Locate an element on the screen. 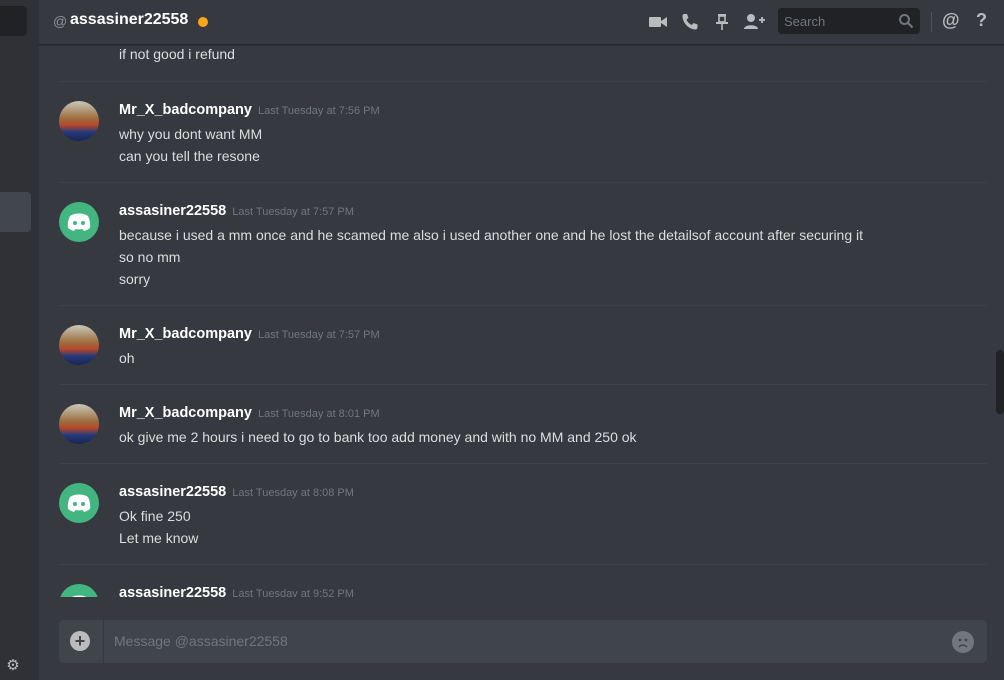 The height and width of the screenshot is (680, 1004). pin-icon is located at coordinates (722, 22).